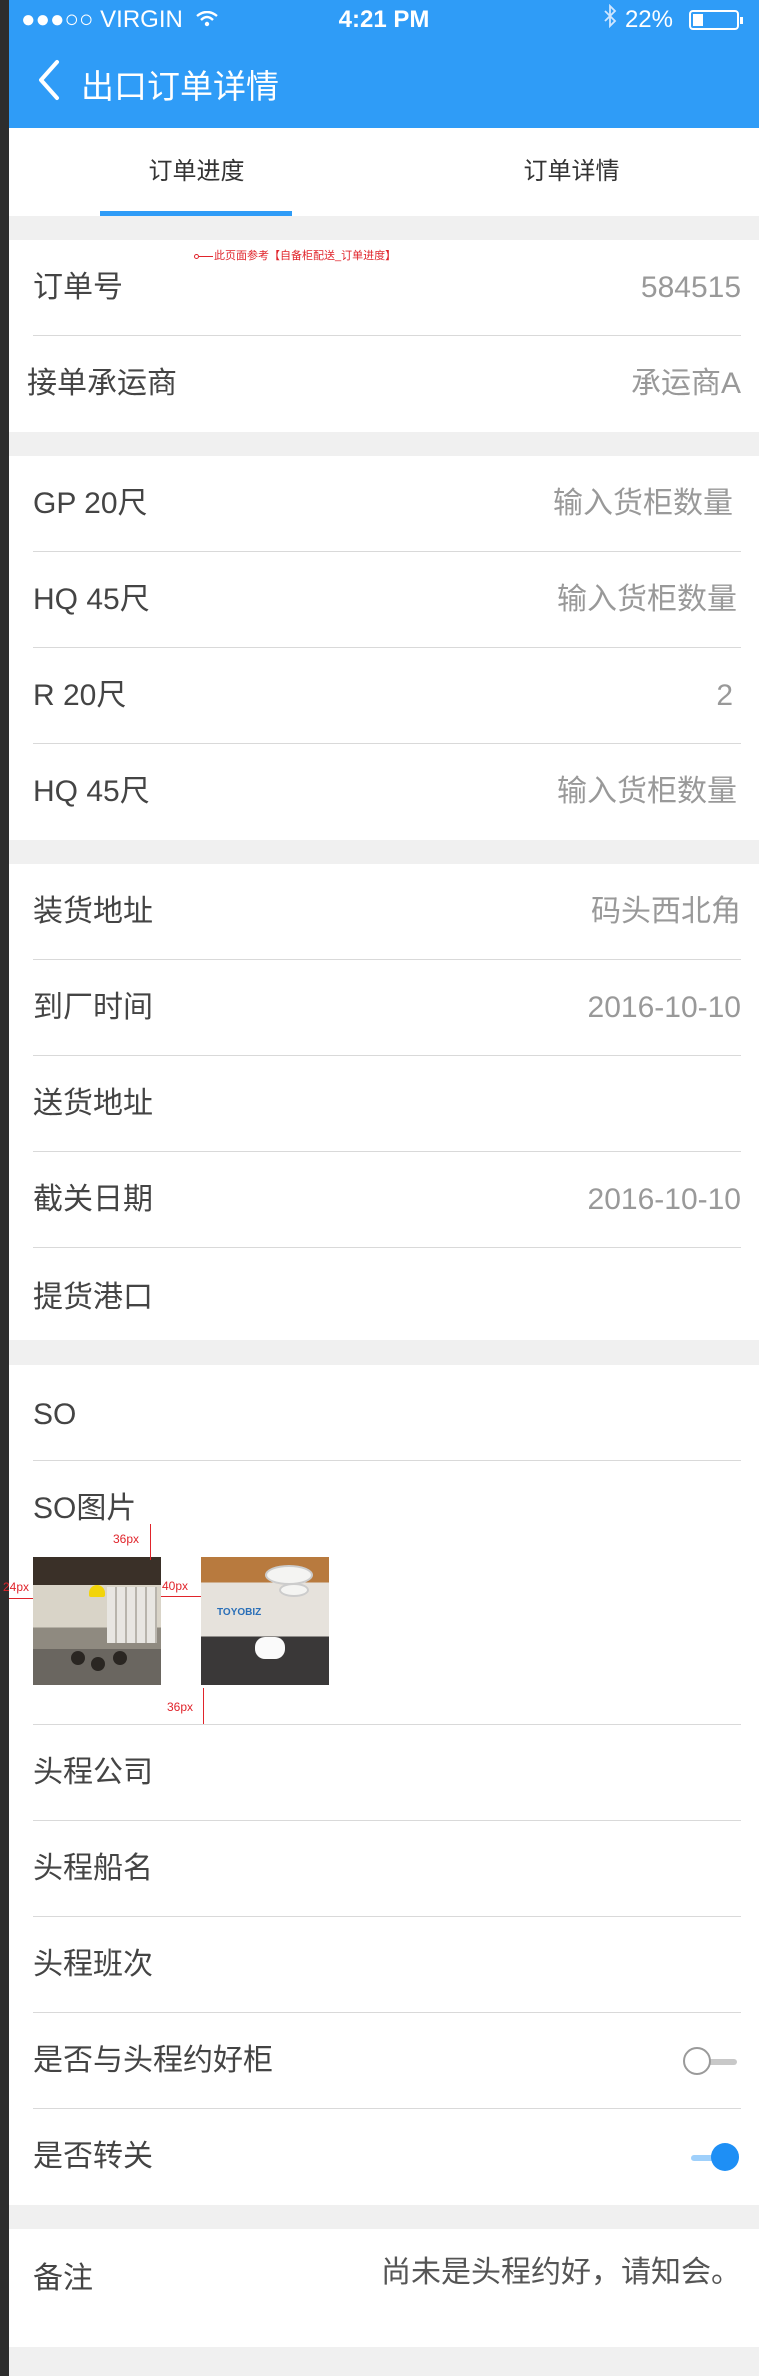 Image resolution: width=759 pixels, height=2376 pixels. I want to click on transfer-label: 是否转关, so click(93, 2156).